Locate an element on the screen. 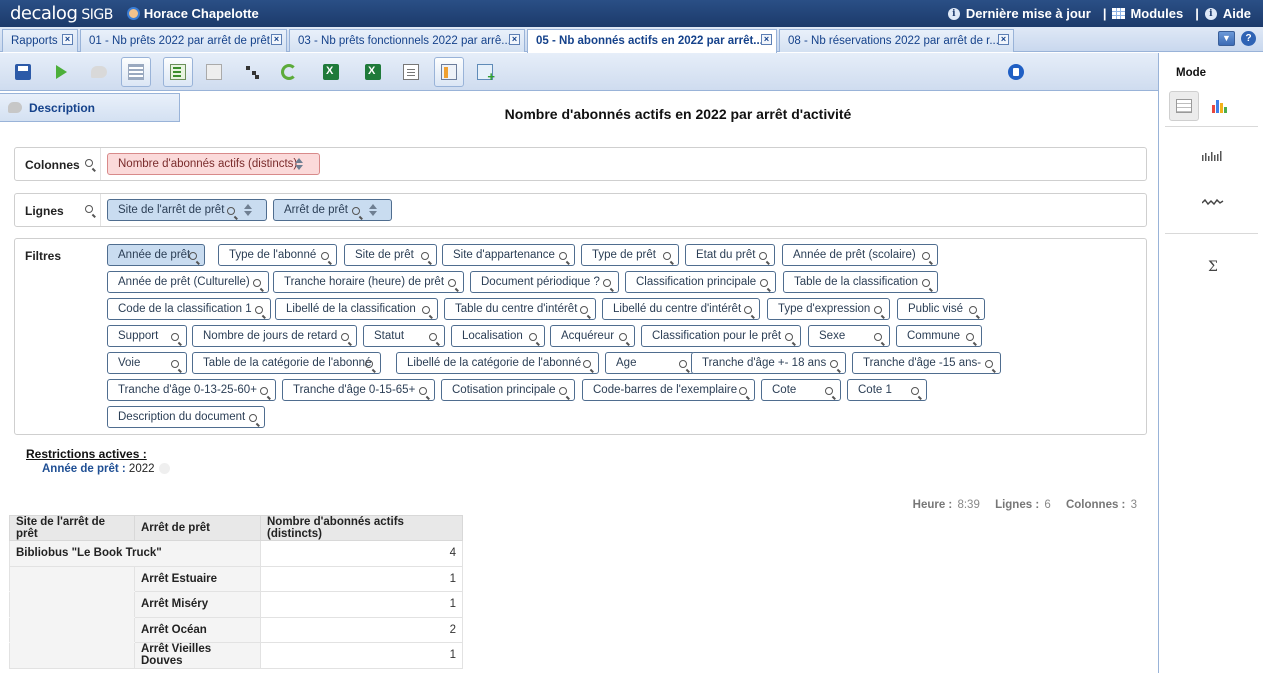  filter-chip: Type de l'abonné is located at coordinates (277, 255).